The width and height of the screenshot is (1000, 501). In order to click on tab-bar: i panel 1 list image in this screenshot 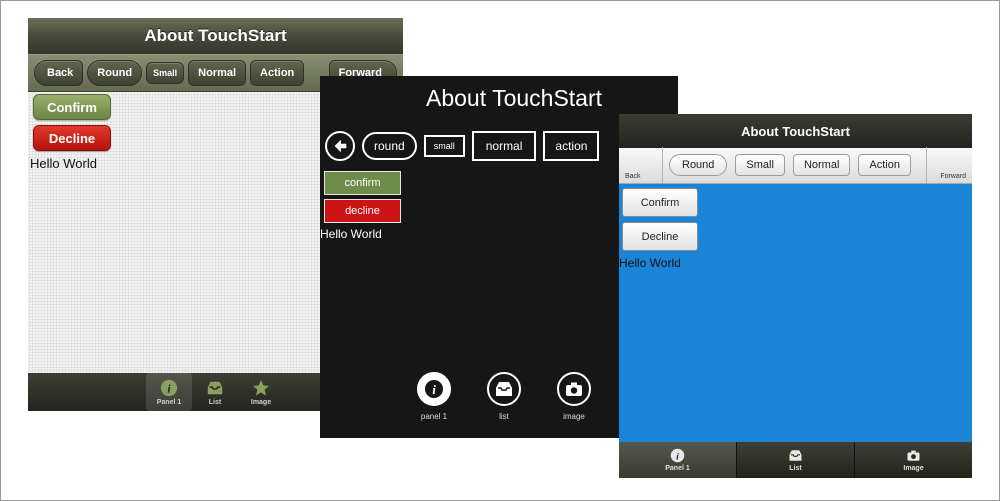, I will do `click(504, 400)`.